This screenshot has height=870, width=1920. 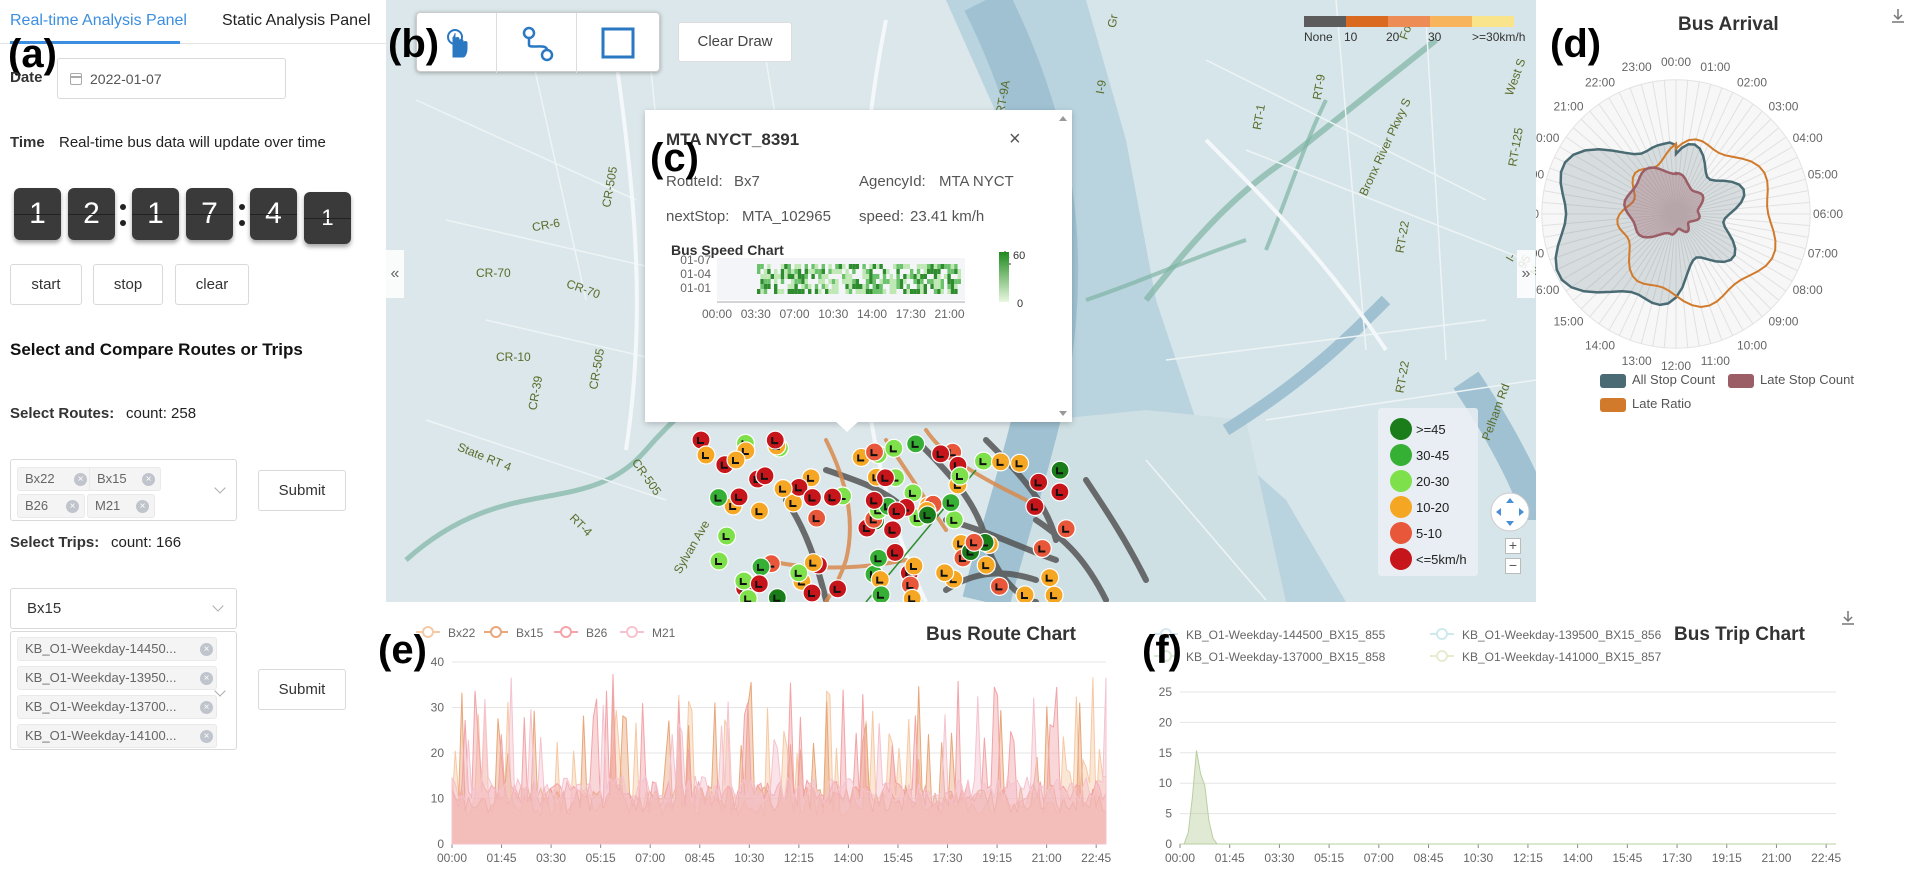 What do you see at coordinates (514, 633) in the screenshot?
I see `legend-item: Bx15` at bounding box center [514, 633].